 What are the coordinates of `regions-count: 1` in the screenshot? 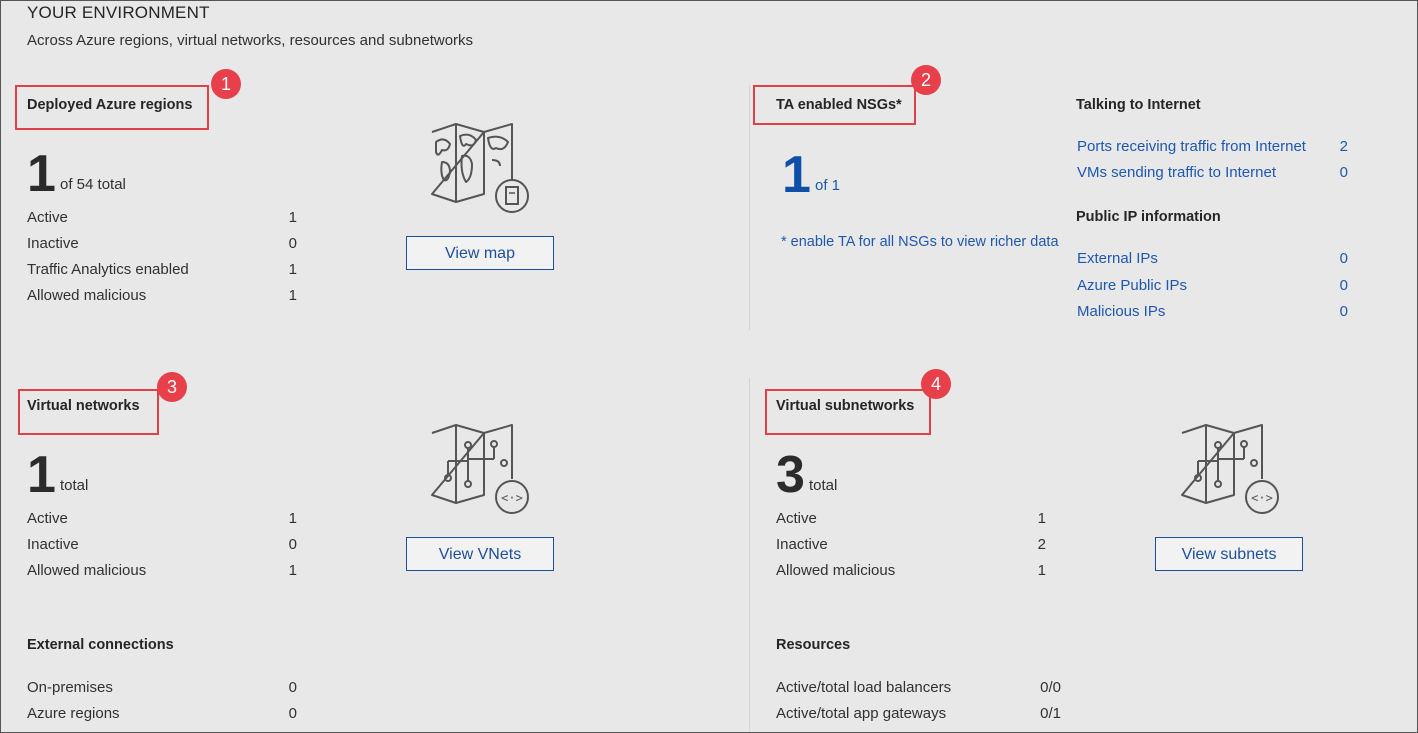 It's located at (41, 174).